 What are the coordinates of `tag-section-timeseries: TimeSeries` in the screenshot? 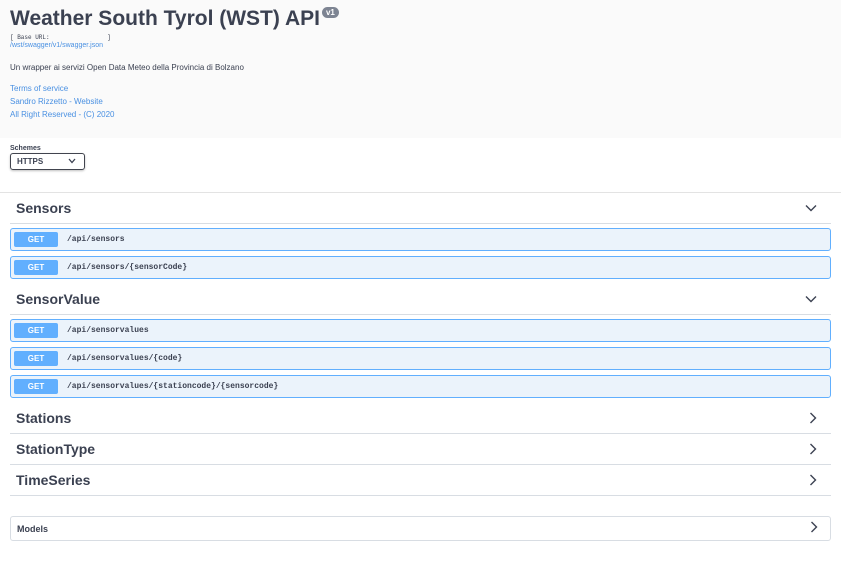 It's located at (420, 480).